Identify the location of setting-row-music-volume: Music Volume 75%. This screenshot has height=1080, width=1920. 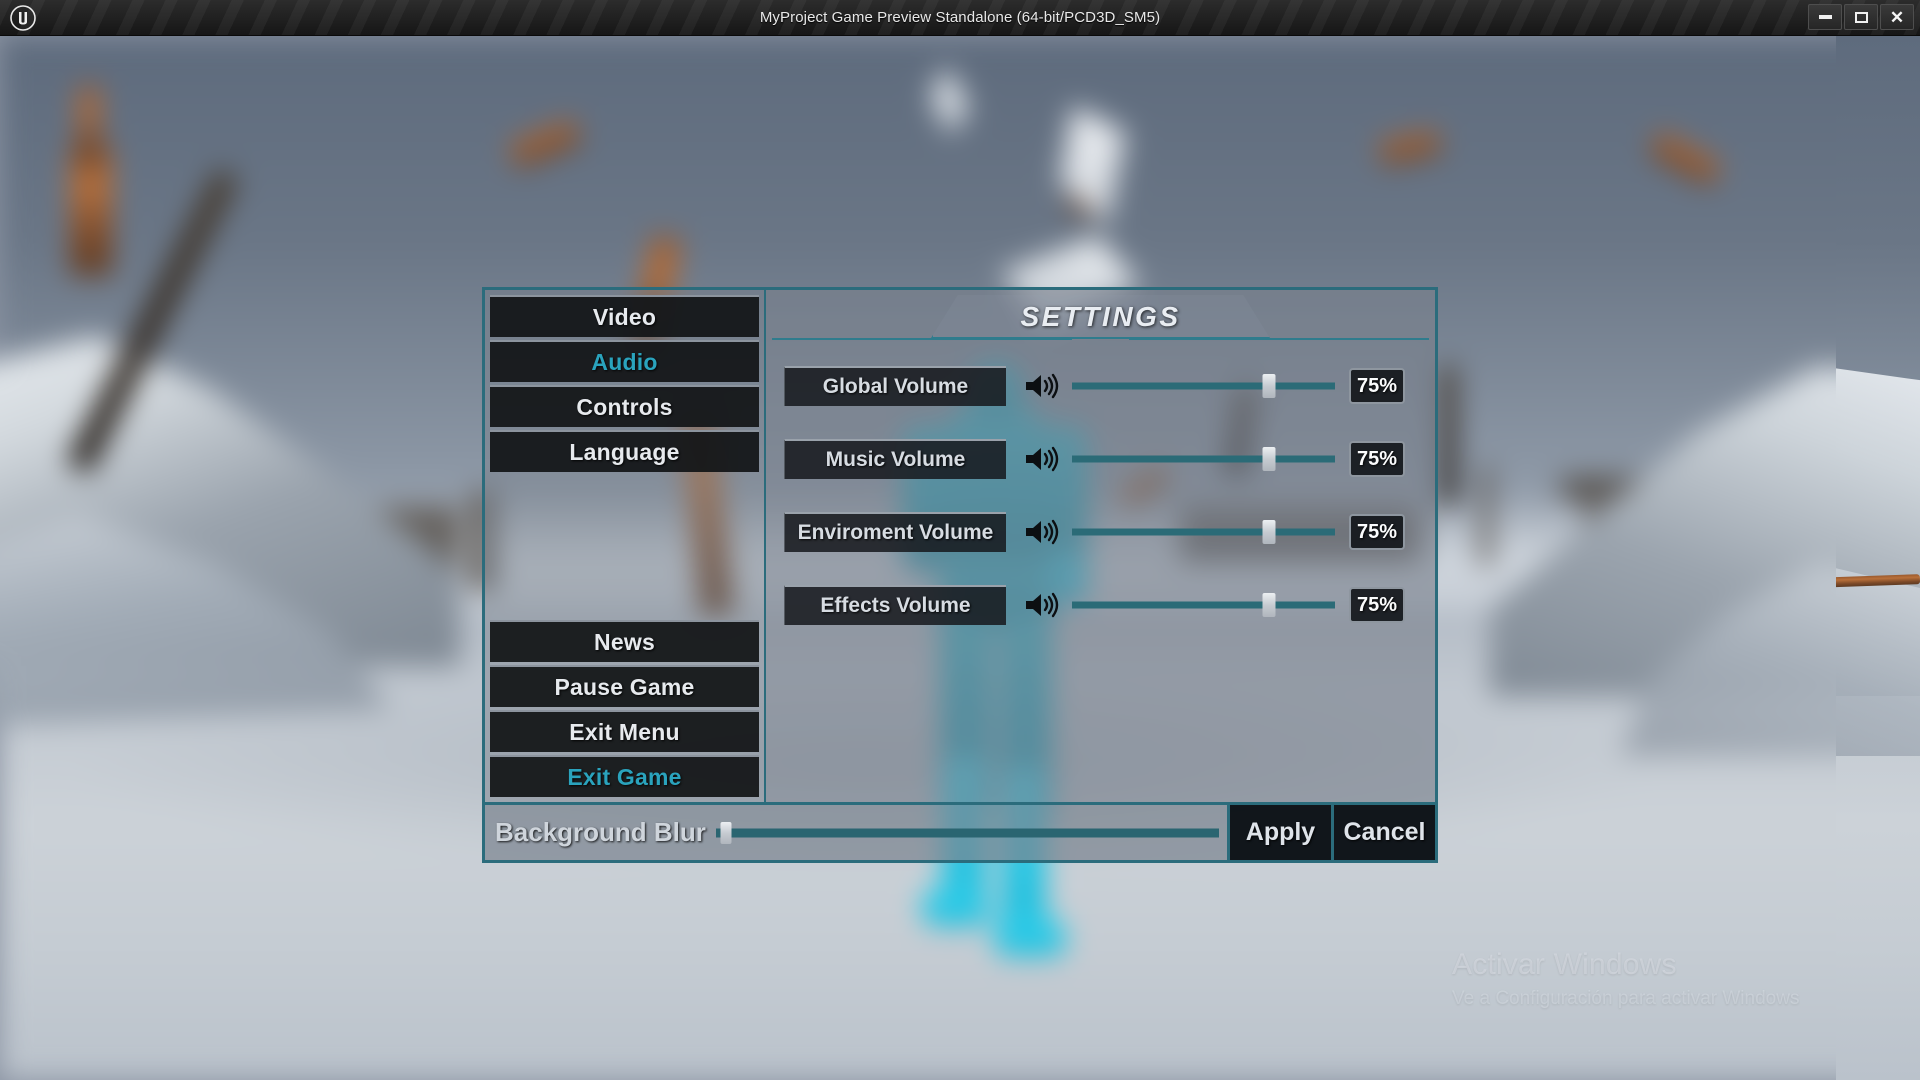
(1094, 459).